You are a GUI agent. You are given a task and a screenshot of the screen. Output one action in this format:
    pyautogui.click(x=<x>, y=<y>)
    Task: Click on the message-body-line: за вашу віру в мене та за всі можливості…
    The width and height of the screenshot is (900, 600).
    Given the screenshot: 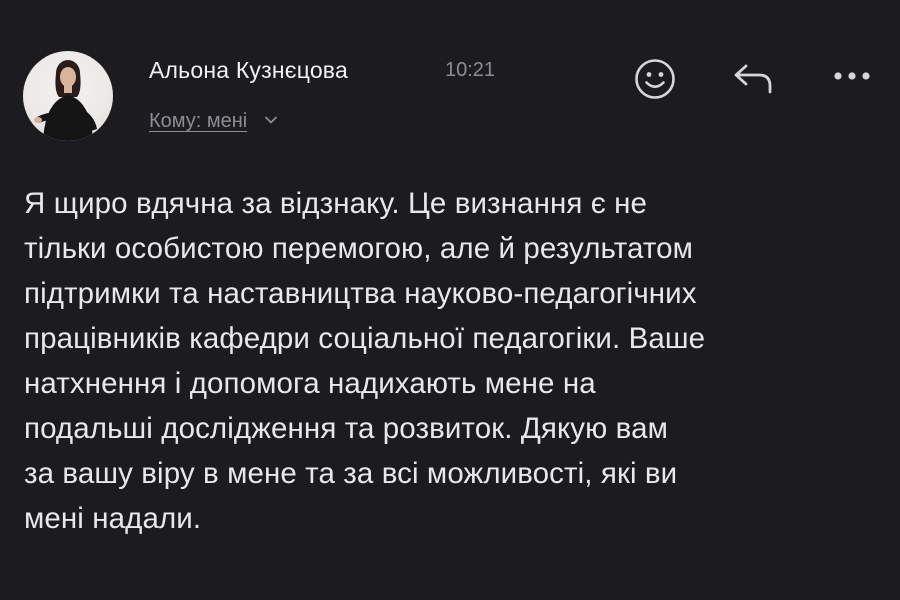 What is the action you would take?
    pyautogui.click(x=351, y=473)
    